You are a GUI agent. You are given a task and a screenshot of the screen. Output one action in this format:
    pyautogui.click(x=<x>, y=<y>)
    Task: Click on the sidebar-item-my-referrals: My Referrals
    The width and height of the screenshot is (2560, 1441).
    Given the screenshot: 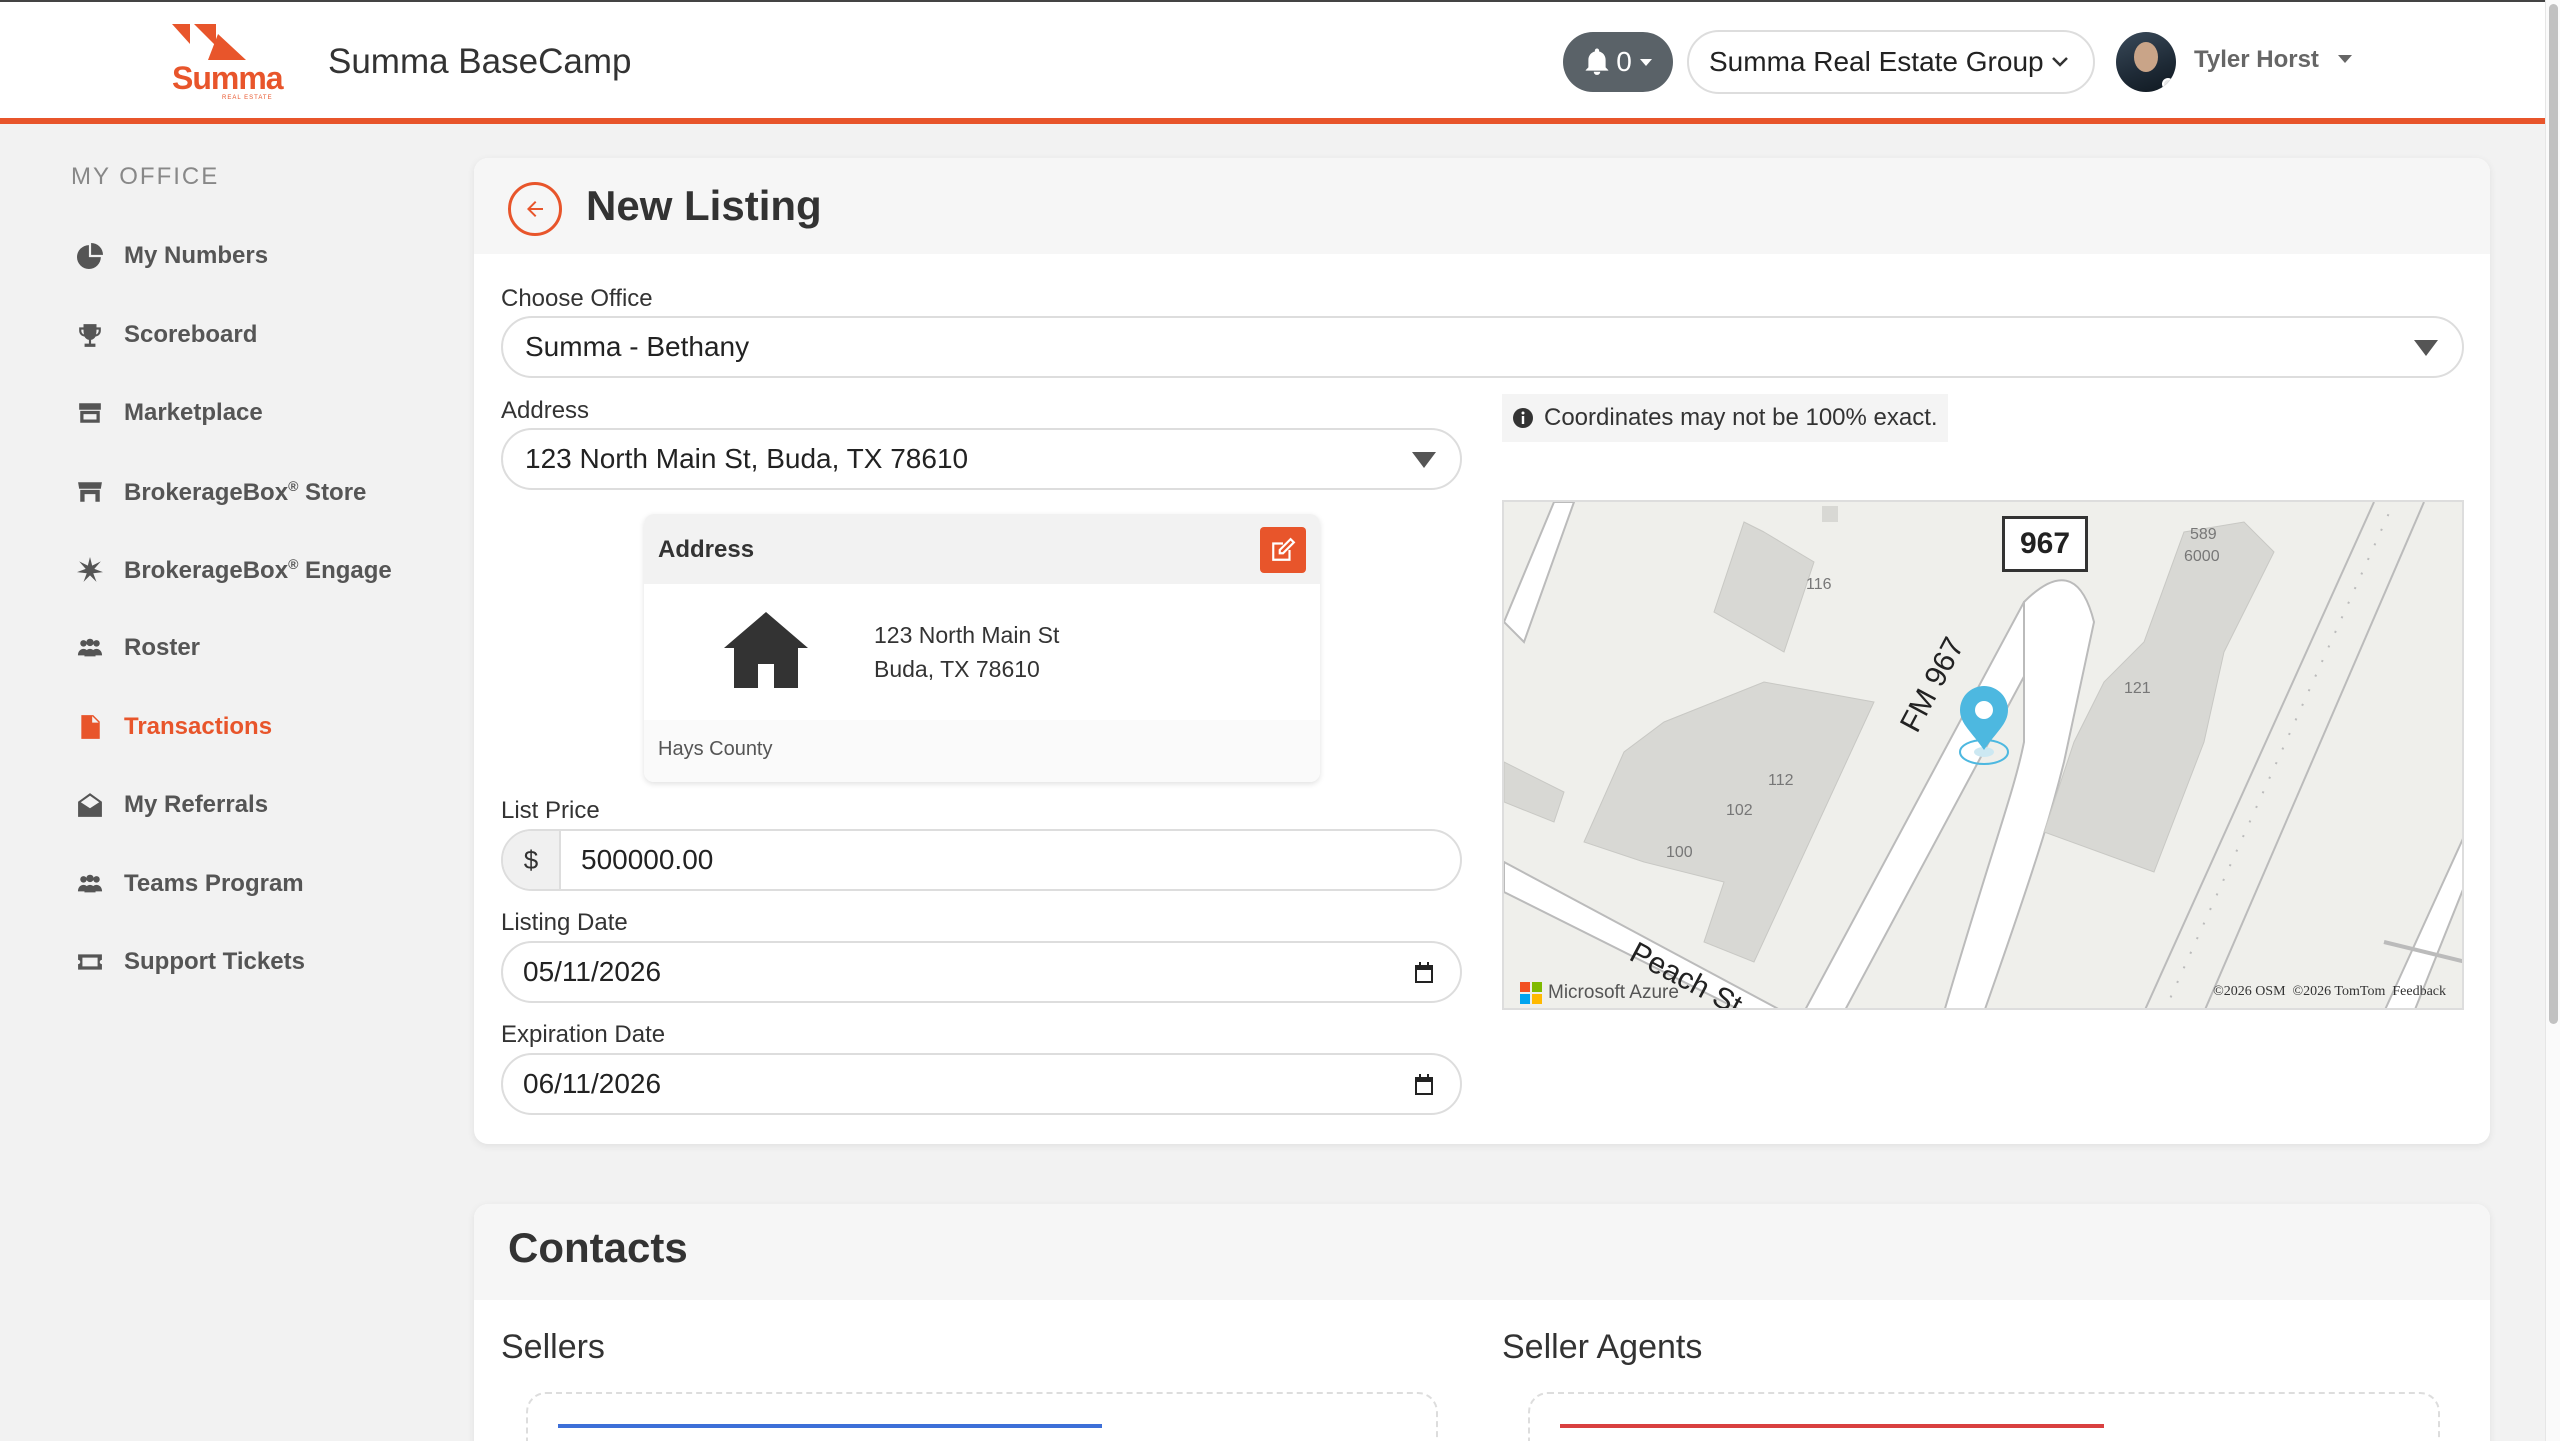 What is the action you would take?
    pyautogui.click(x=172, y=805)
    